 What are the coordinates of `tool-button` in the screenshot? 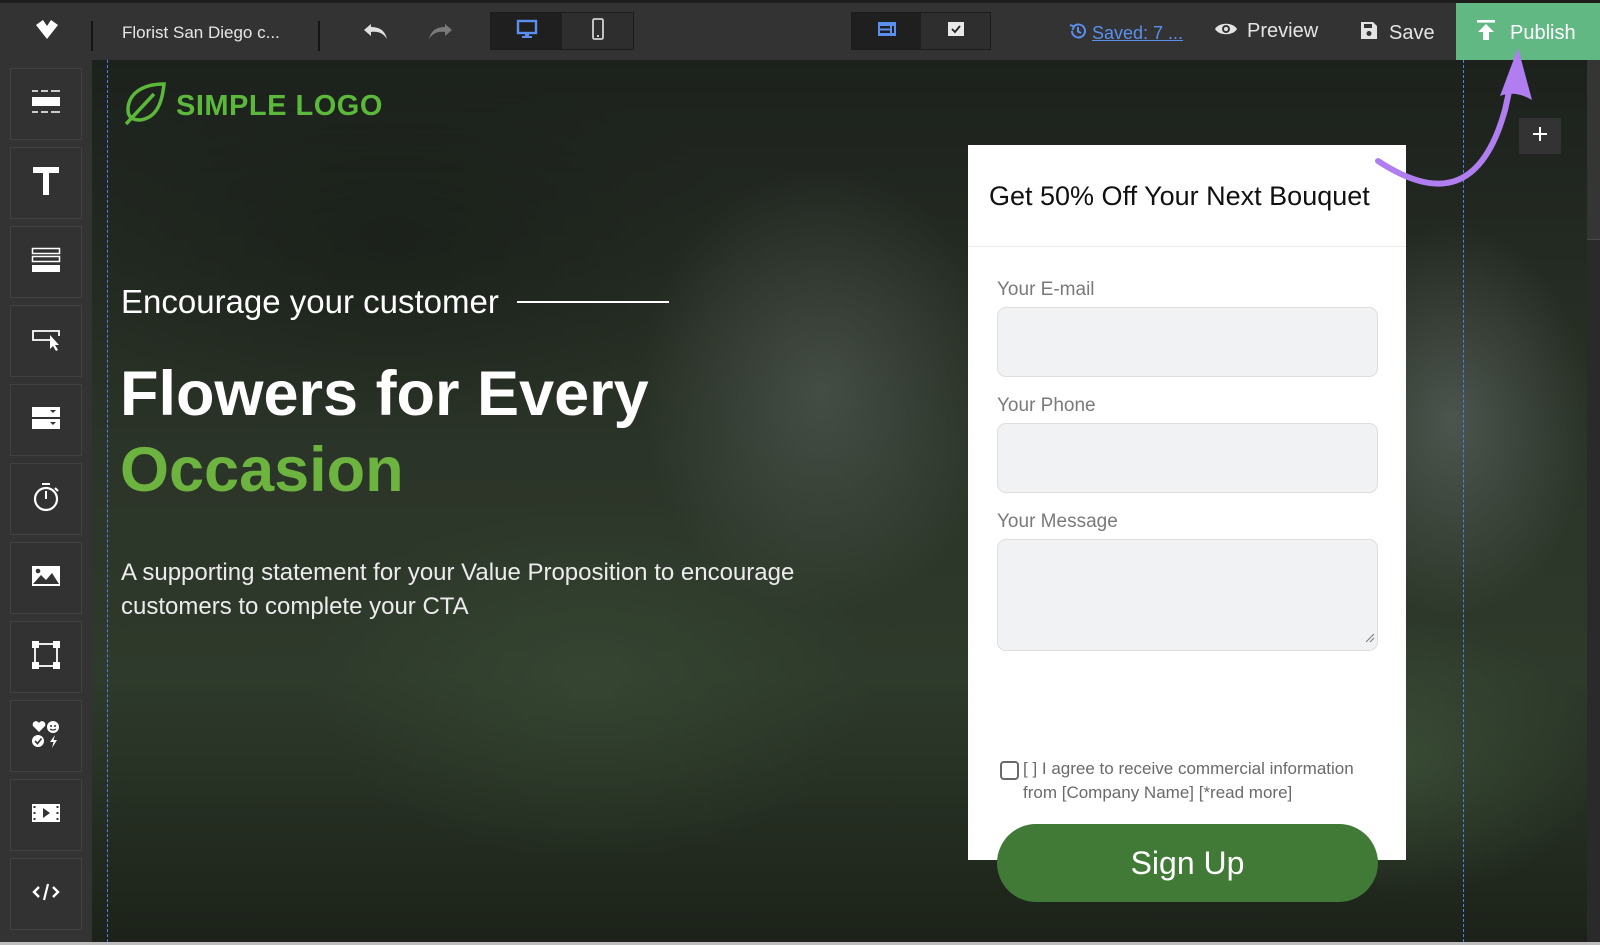 It's located at (46, 341).